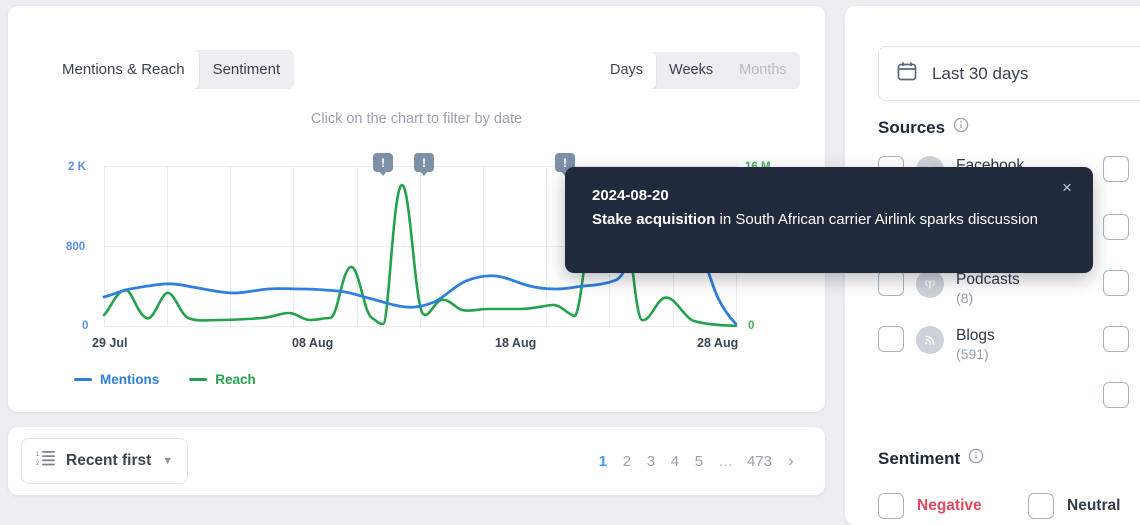 The image size is (1140, 525). What do you see at coordinates (965, 298) in the screenshot?
I see `source-count: (8)` at bounding box center [965, 298].